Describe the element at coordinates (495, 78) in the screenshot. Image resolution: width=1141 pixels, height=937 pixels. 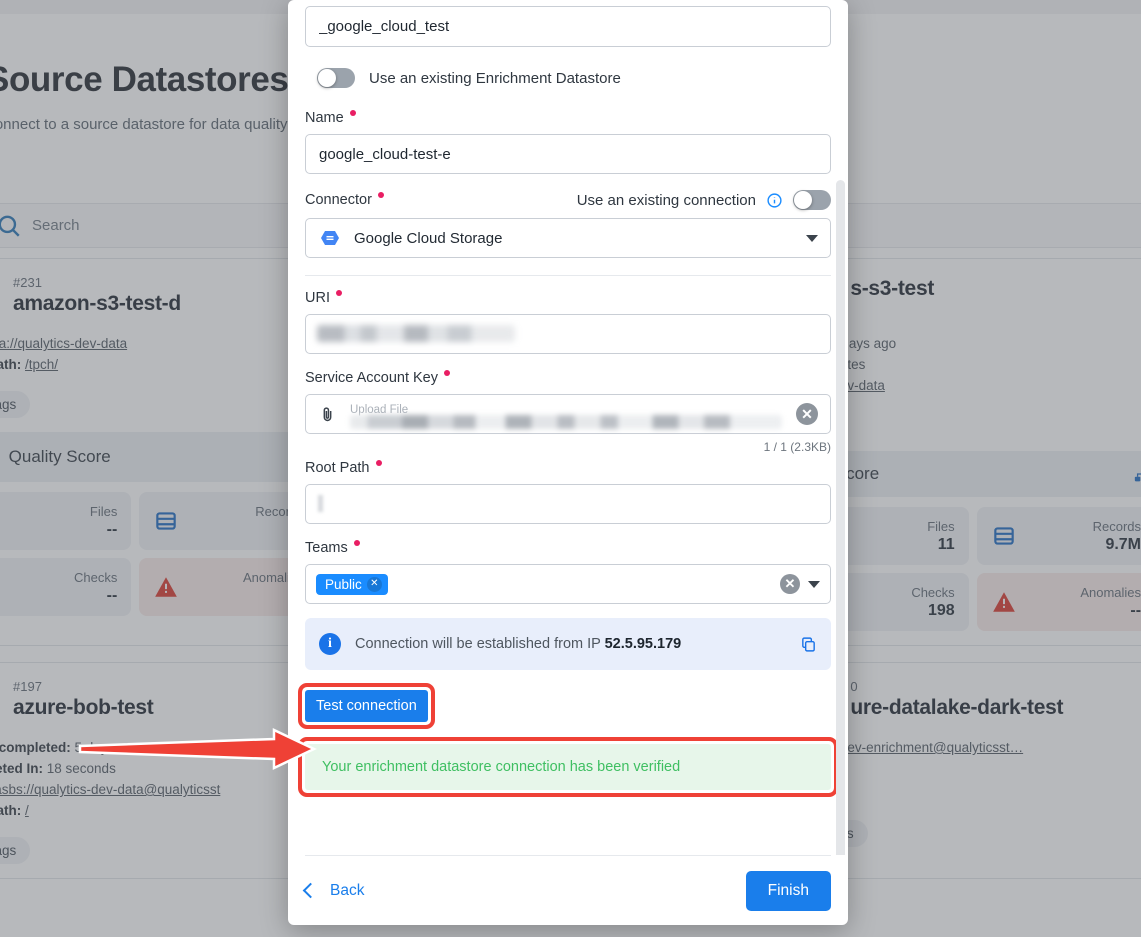
I see `existing-enrichment-toggle-label: Use an existing Enrichment Datastore` at that location.